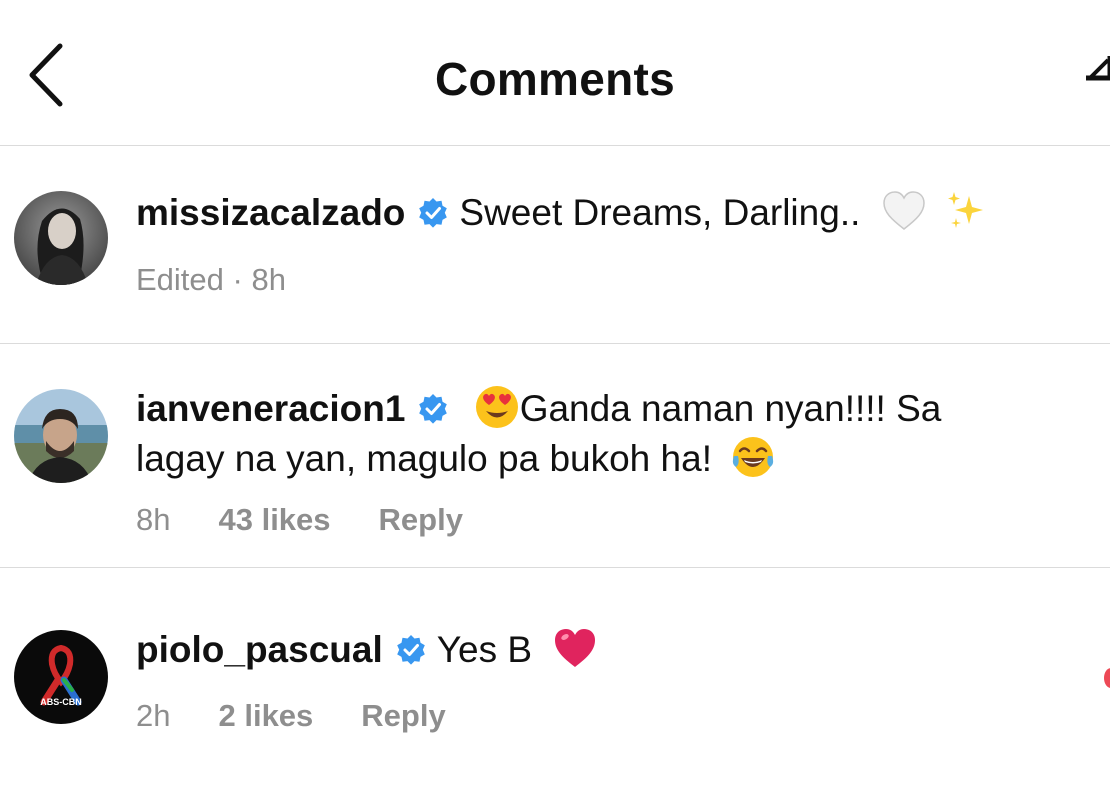 The width and height of the screenshot is (1110, 790). I want to click on comment-username: missizacalzado, so click(270, 212).